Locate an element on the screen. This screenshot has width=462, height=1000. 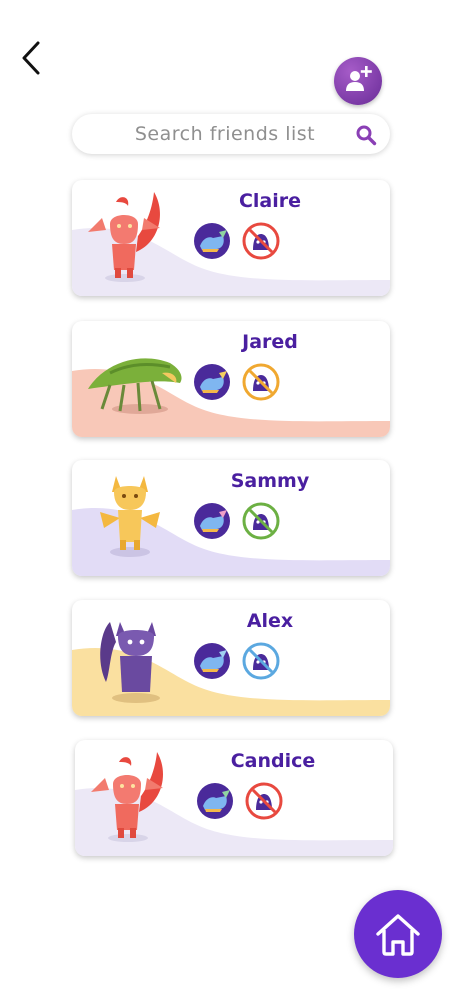
friend-name: Sammy is located at coordinates (270, 481).